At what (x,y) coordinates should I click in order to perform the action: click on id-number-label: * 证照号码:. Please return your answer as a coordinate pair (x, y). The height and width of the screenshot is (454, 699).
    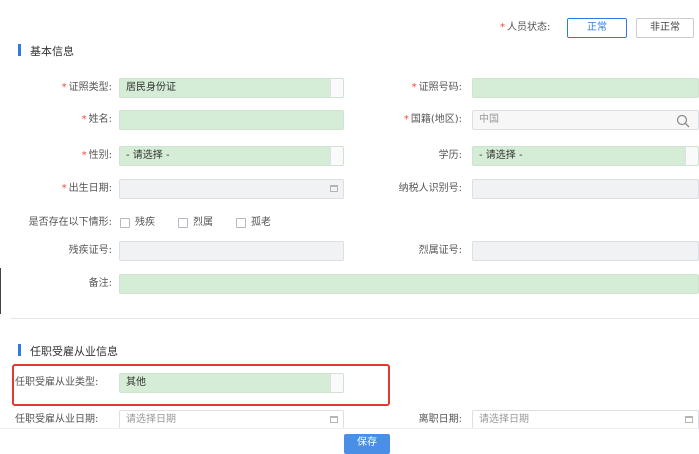
    Looking at the image, I should click on (436, 87).